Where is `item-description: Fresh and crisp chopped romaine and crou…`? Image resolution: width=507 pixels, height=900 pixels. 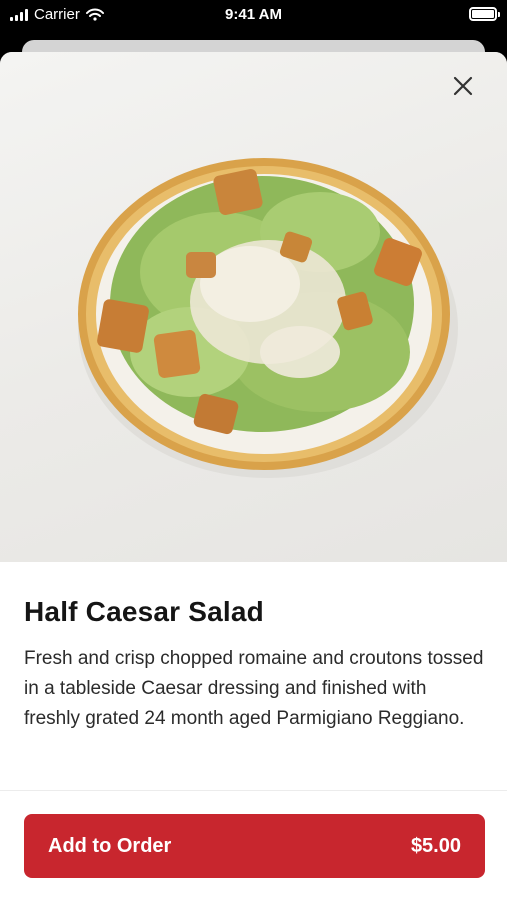
item-description: Fresh and crisp chopped romaine and crou… is located at coordinates (254, 688).